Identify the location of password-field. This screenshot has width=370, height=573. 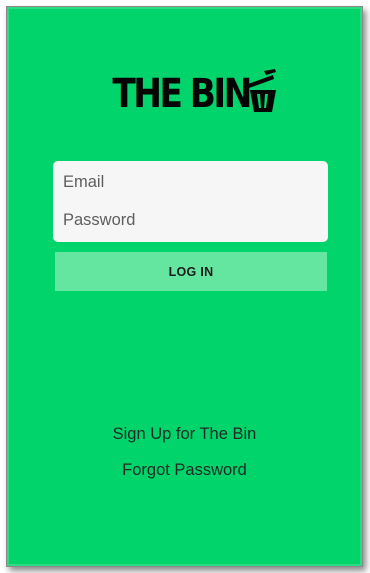
(190, 220).